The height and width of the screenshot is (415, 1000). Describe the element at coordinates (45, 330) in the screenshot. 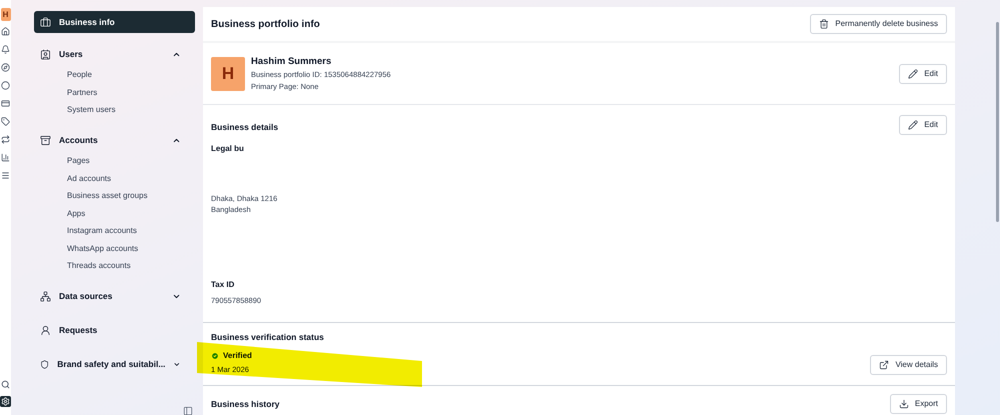

I see `person-icon` at that location.